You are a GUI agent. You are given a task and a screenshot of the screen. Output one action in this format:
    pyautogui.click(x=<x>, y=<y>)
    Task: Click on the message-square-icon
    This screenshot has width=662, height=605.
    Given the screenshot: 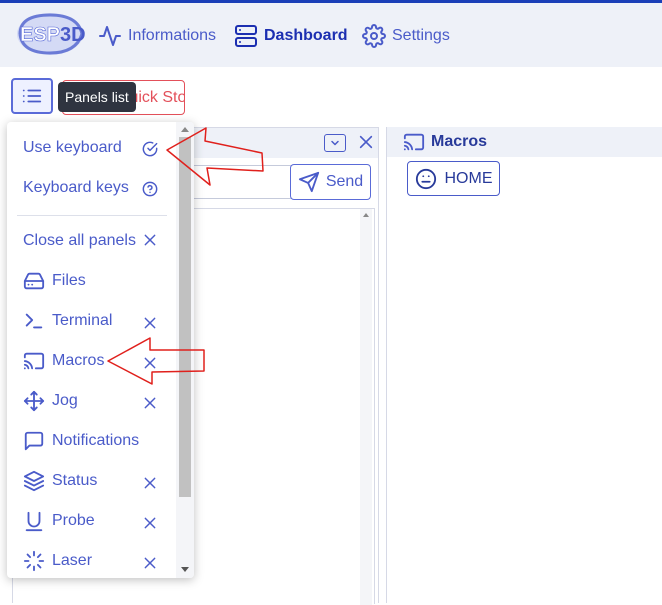 What is the action you would take?
    pyautogui.click(x=34, y=441)
    